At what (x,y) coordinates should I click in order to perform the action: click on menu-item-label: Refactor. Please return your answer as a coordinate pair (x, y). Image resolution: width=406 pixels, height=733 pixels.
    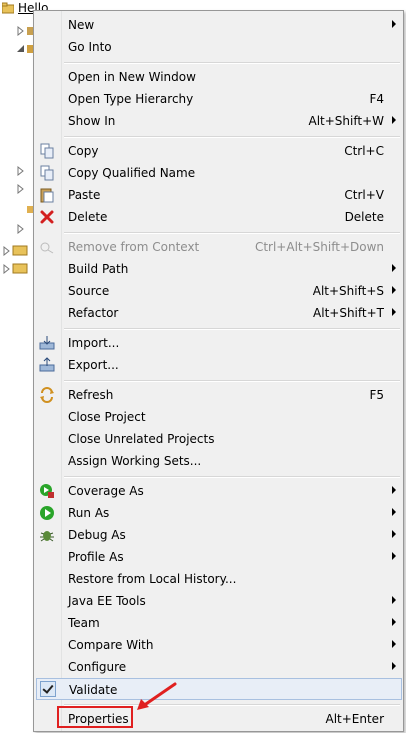
    Looking at the image, I should click on (93, 313).